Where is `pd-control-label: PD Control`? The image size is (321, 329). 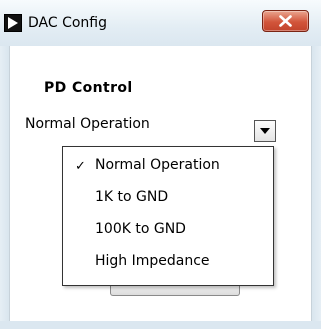
pd-control-label: PD Control is located at coordinates (88, 88).